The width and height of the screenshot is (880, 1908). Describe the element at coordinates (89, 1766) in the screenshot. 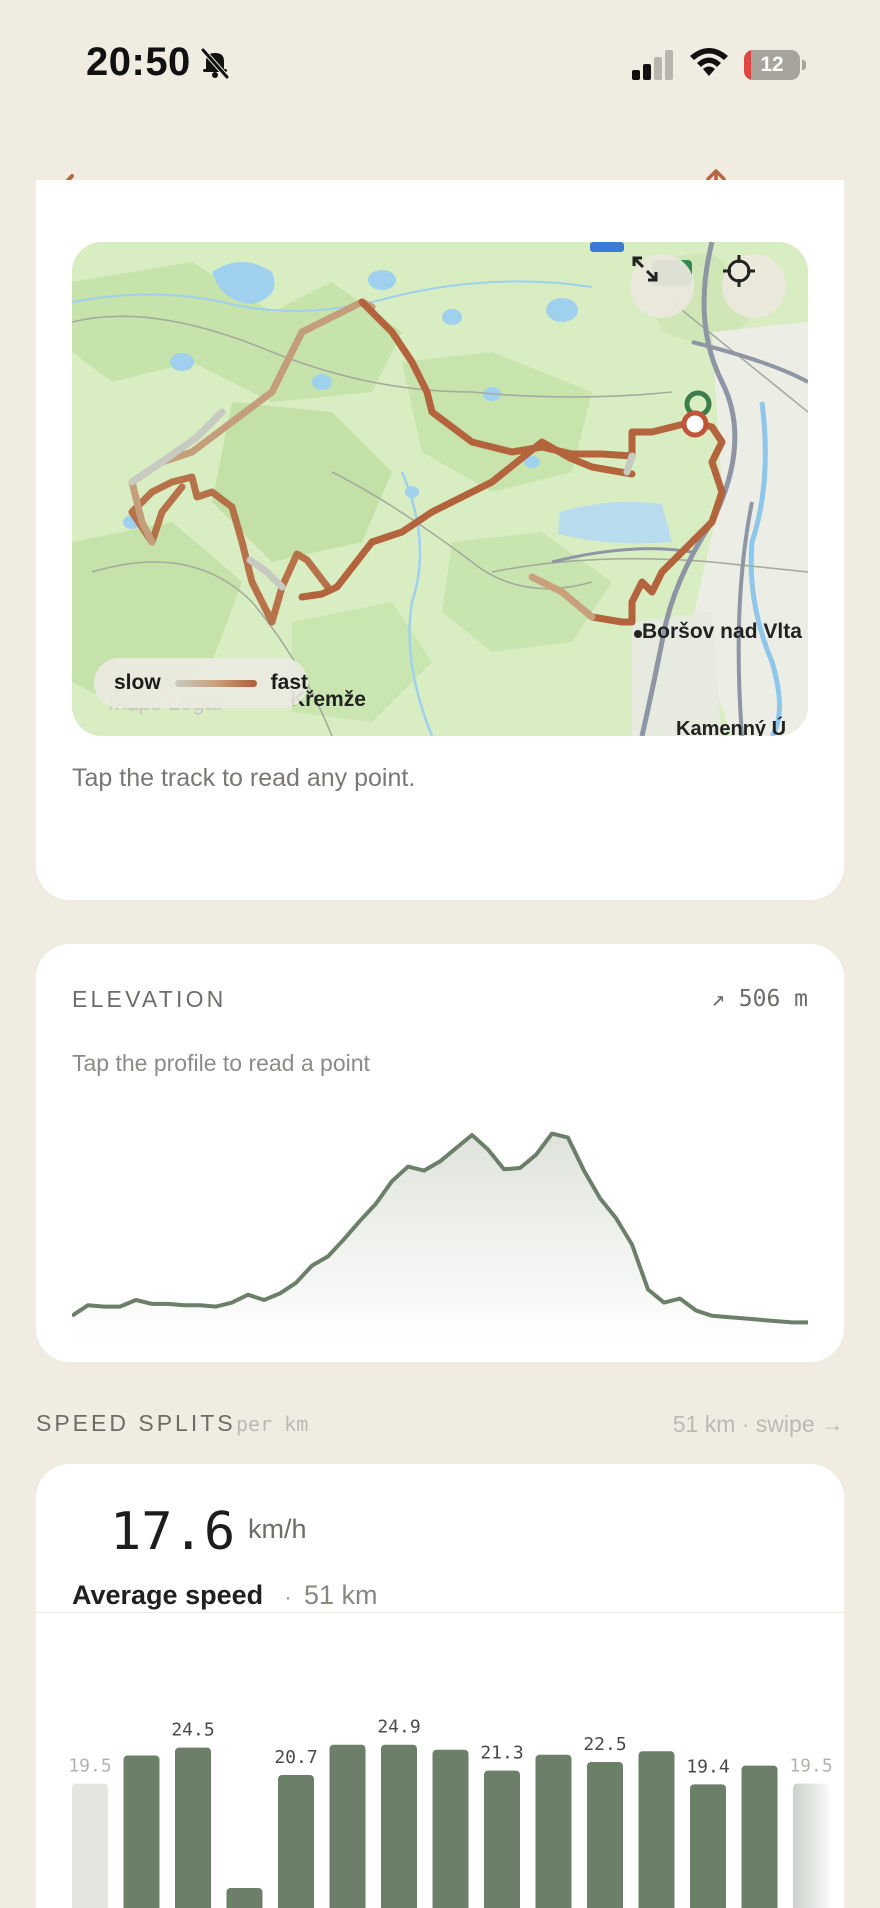

I see `split-label-1: 19.5` at that location.